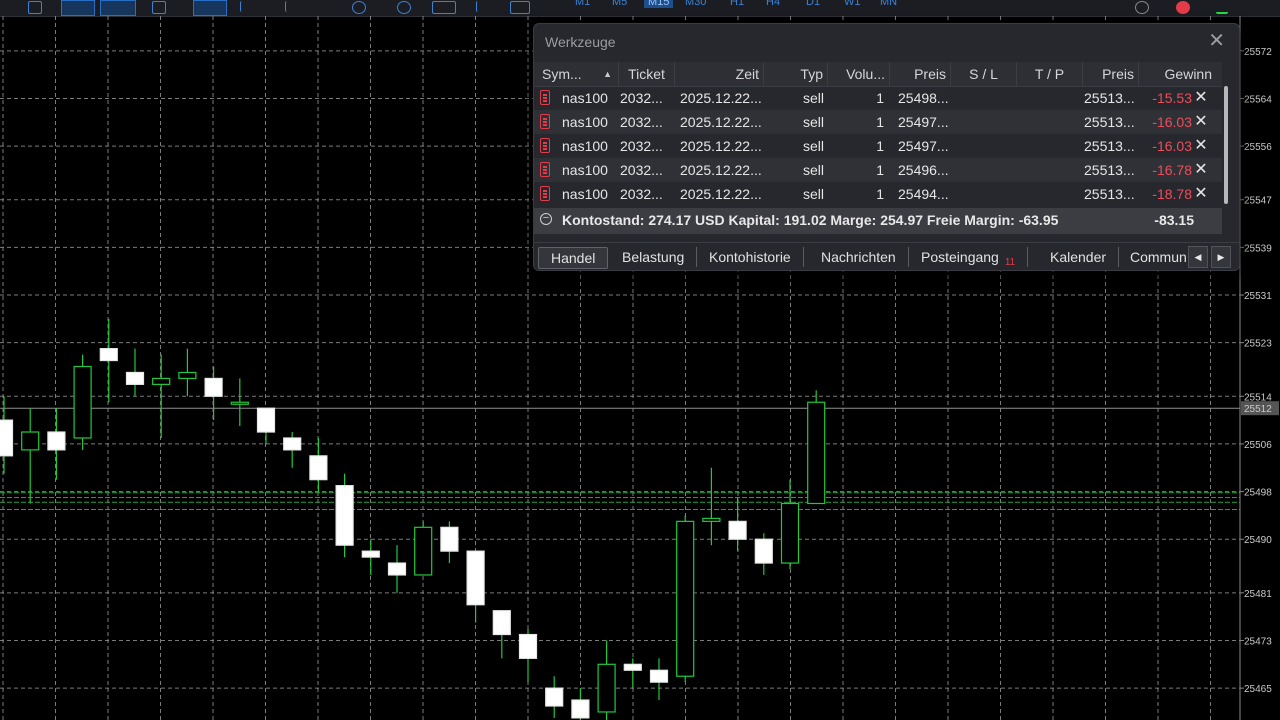 Image resolution: width=1280 pixels, height=720 pixels. I want to click on tab-nachrichten: Nachrichten, so click(859, 257).